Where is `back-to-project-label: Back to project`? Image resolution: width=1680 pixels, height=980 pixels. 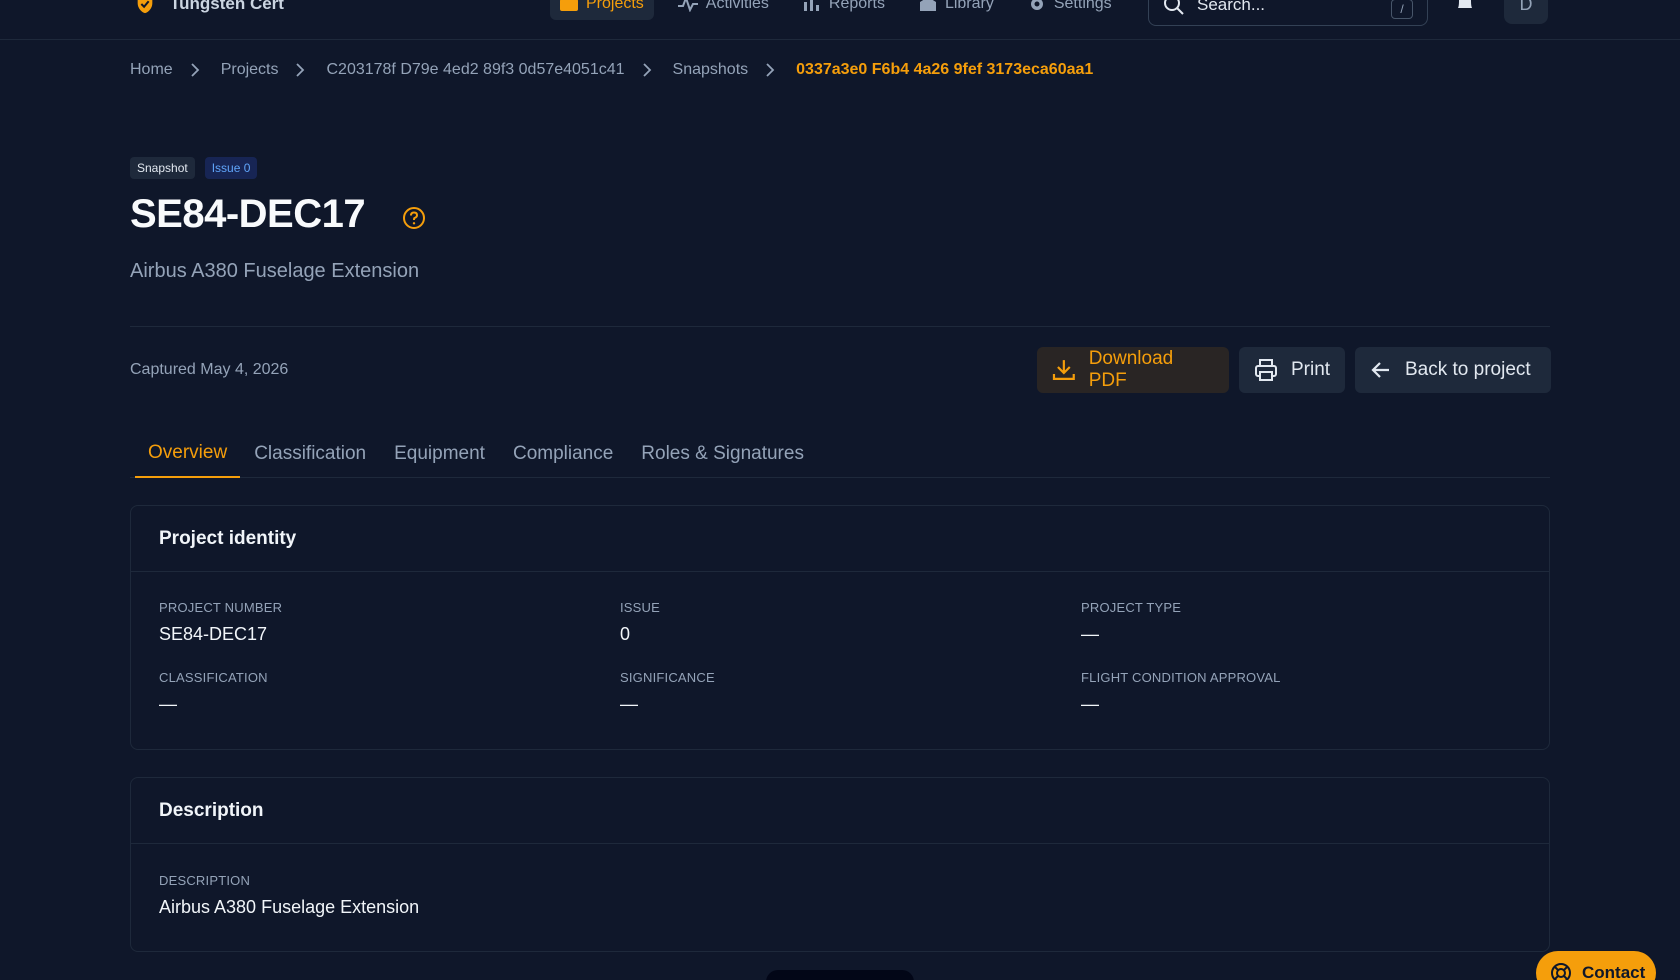 back-to-project-label: Back to project is located at coordinates (1468, 369).